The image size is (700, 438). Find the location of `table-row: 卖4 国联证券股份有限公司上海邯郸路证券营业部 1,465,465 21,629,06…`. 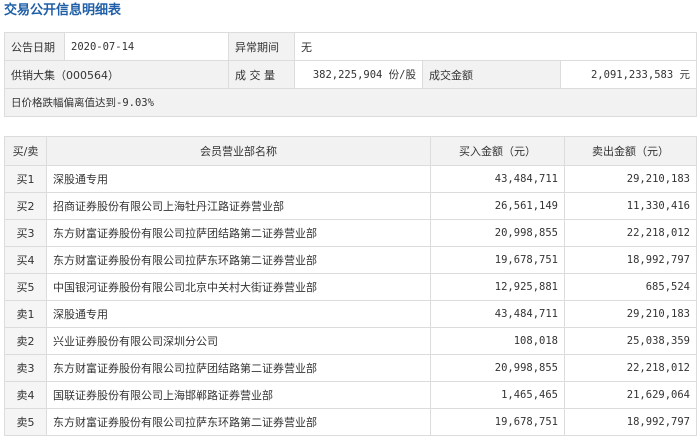

table-row: 卖4 国联证券股份有限公司上海邯郸路证券营业部 1,465,465 21,629,06… is located at coordinates (350, 395).